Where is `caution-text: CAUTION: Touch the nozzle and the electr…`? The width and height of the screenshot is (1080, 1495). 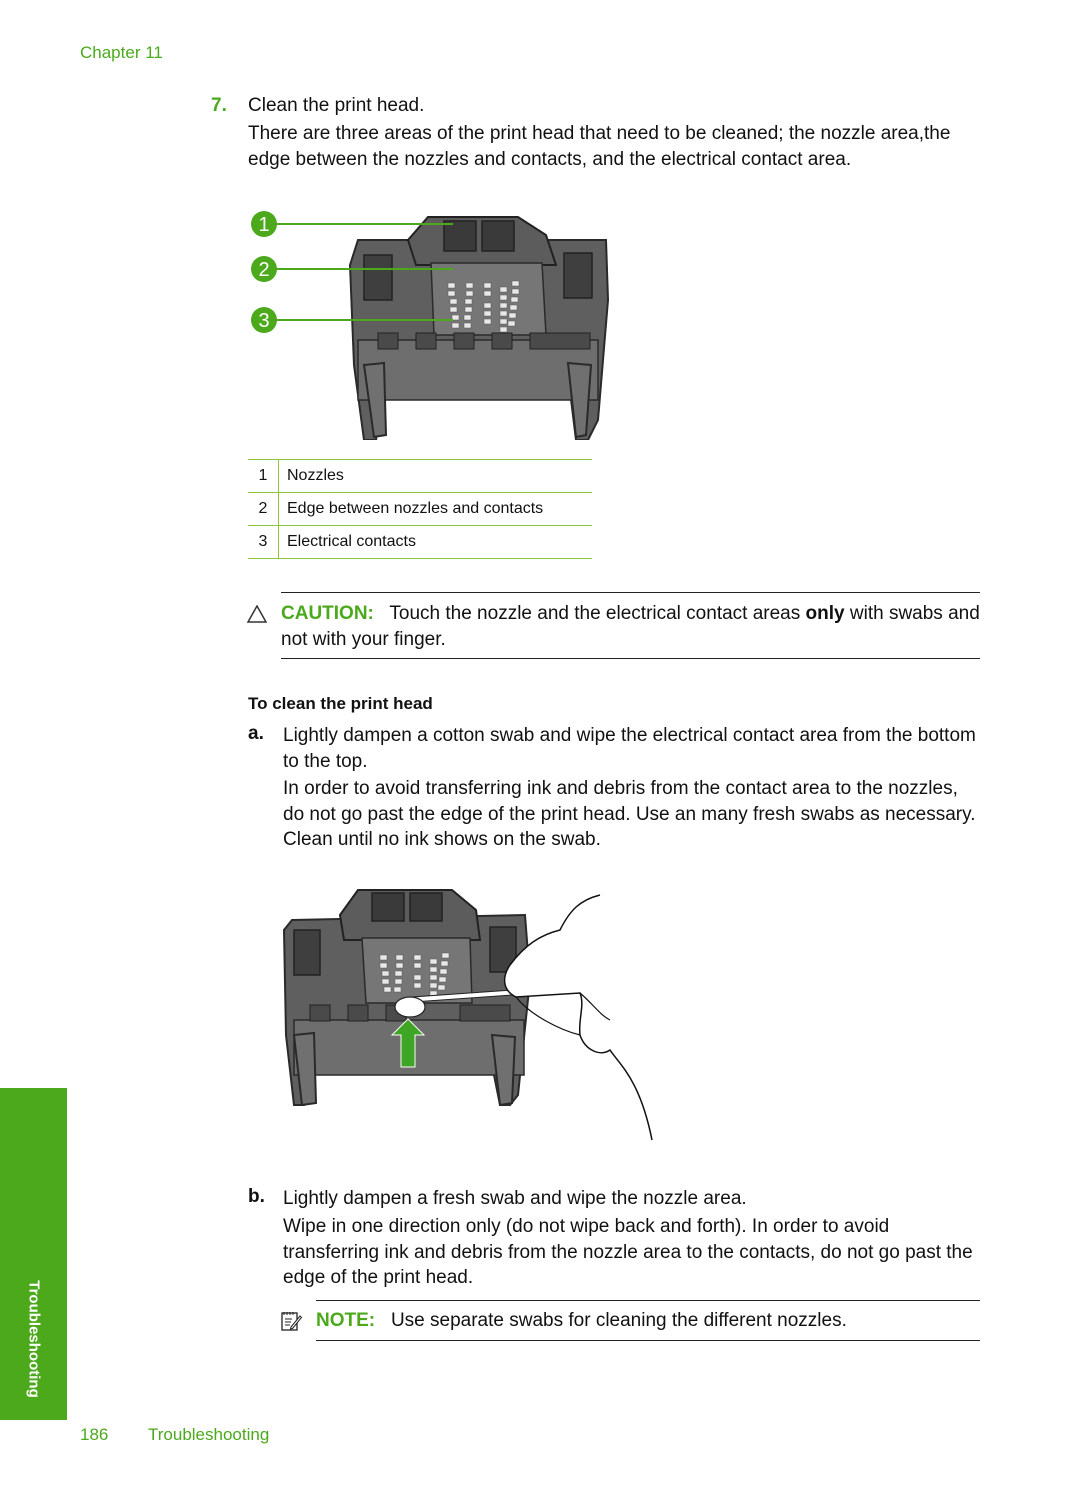
caution-text: CAUTION: Touch the nozzle and the electr… is located at coordinates (630, 627).